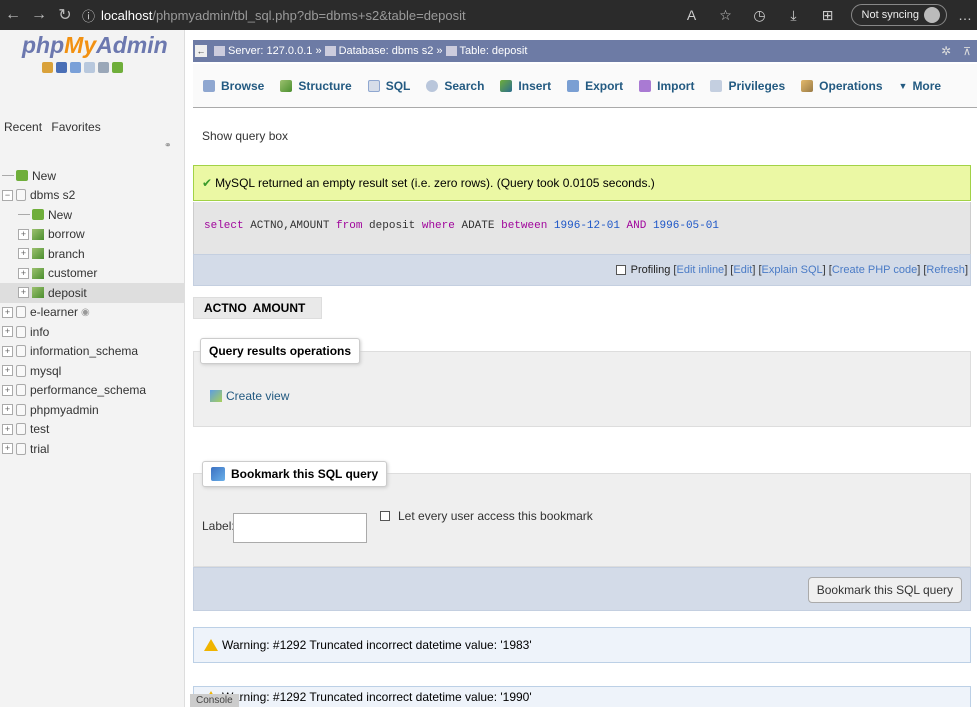 Image resolution: width=977 pixels, height=707 pixels. Describe the element at coordinates (716, 85) in the screenshot. I see `privileges-icon` at that location.